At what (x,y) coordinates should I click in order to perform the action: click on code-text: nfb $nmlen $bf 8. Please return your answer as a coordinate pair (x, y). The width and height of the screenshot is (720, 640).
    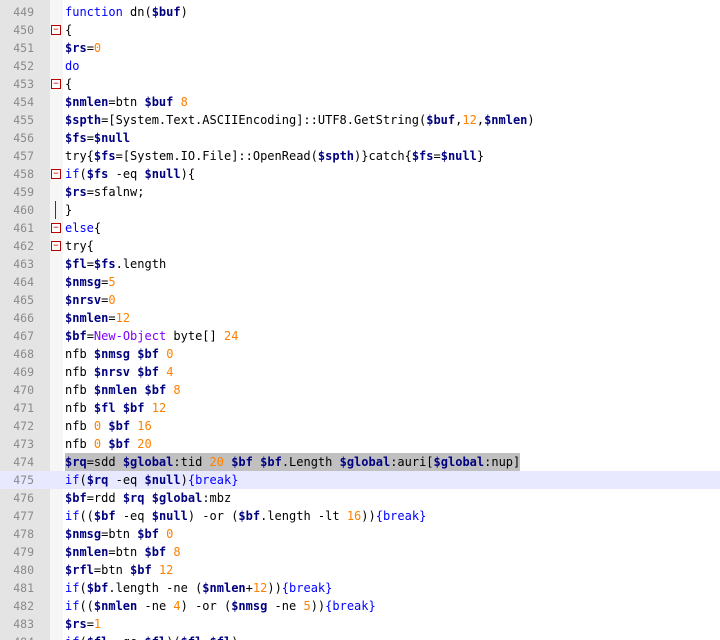
    Looking at the image, I should click on (123, 390).